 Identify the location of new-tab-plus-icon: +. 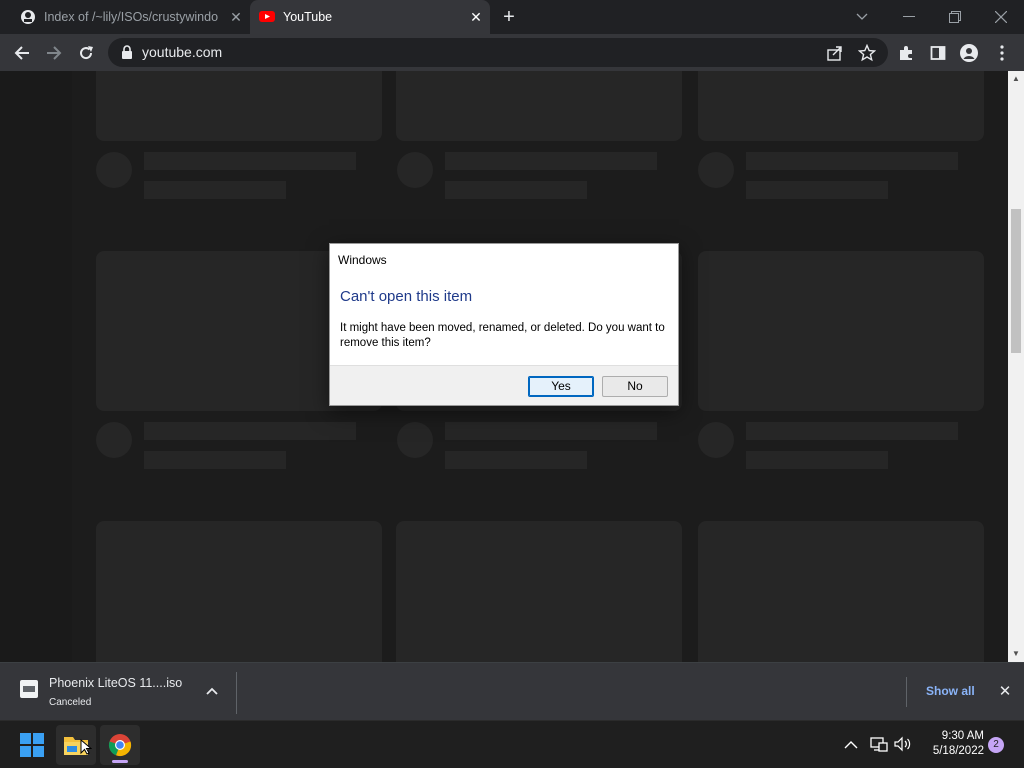
(509, 17).